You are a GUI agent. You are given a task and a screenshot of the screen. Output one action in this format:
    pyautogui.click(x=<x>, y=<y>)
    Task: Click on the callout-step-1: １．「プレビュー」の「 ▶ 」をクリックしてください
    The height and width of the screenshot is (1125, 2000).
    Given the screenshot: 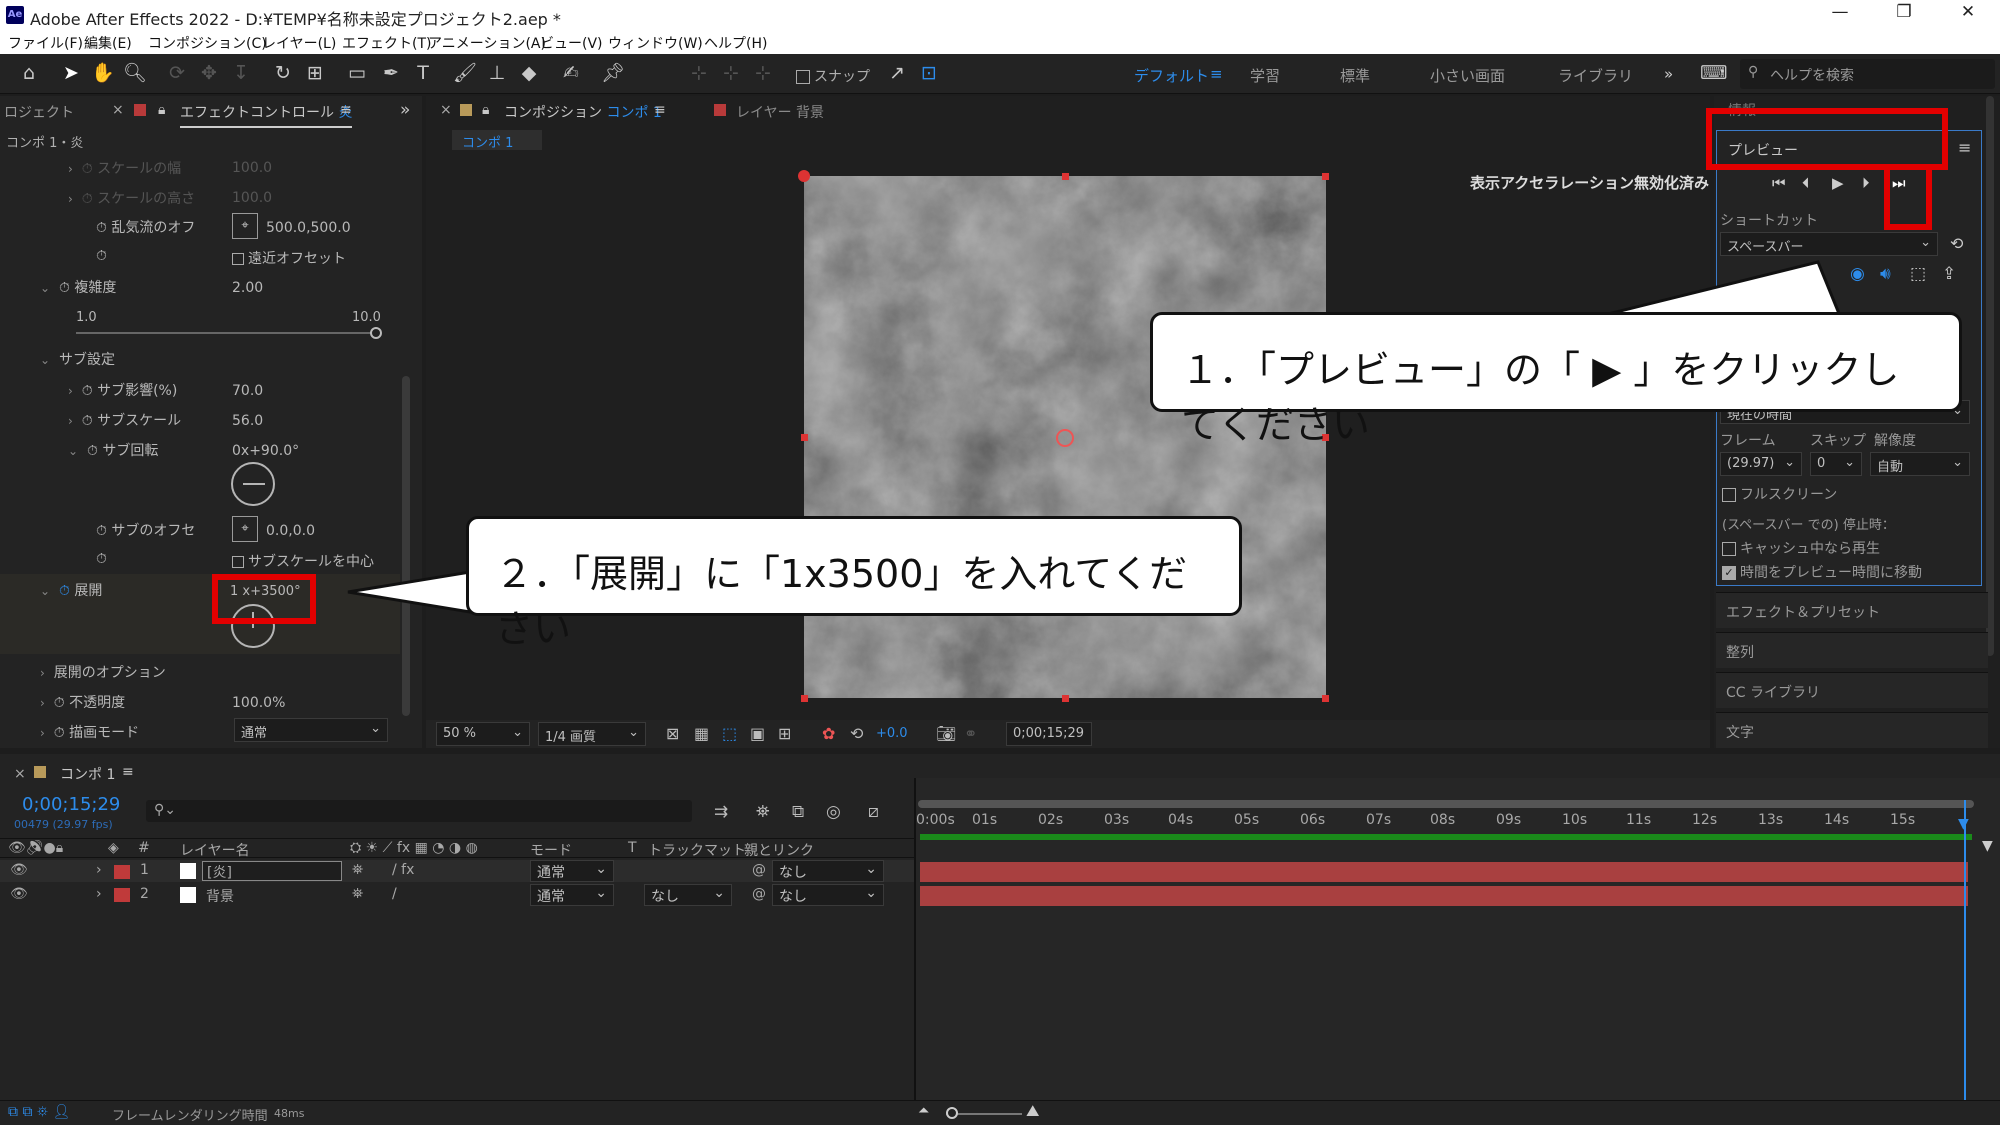 What is the action you would take?
    pyautogui.click(x=1556, y=379)
    